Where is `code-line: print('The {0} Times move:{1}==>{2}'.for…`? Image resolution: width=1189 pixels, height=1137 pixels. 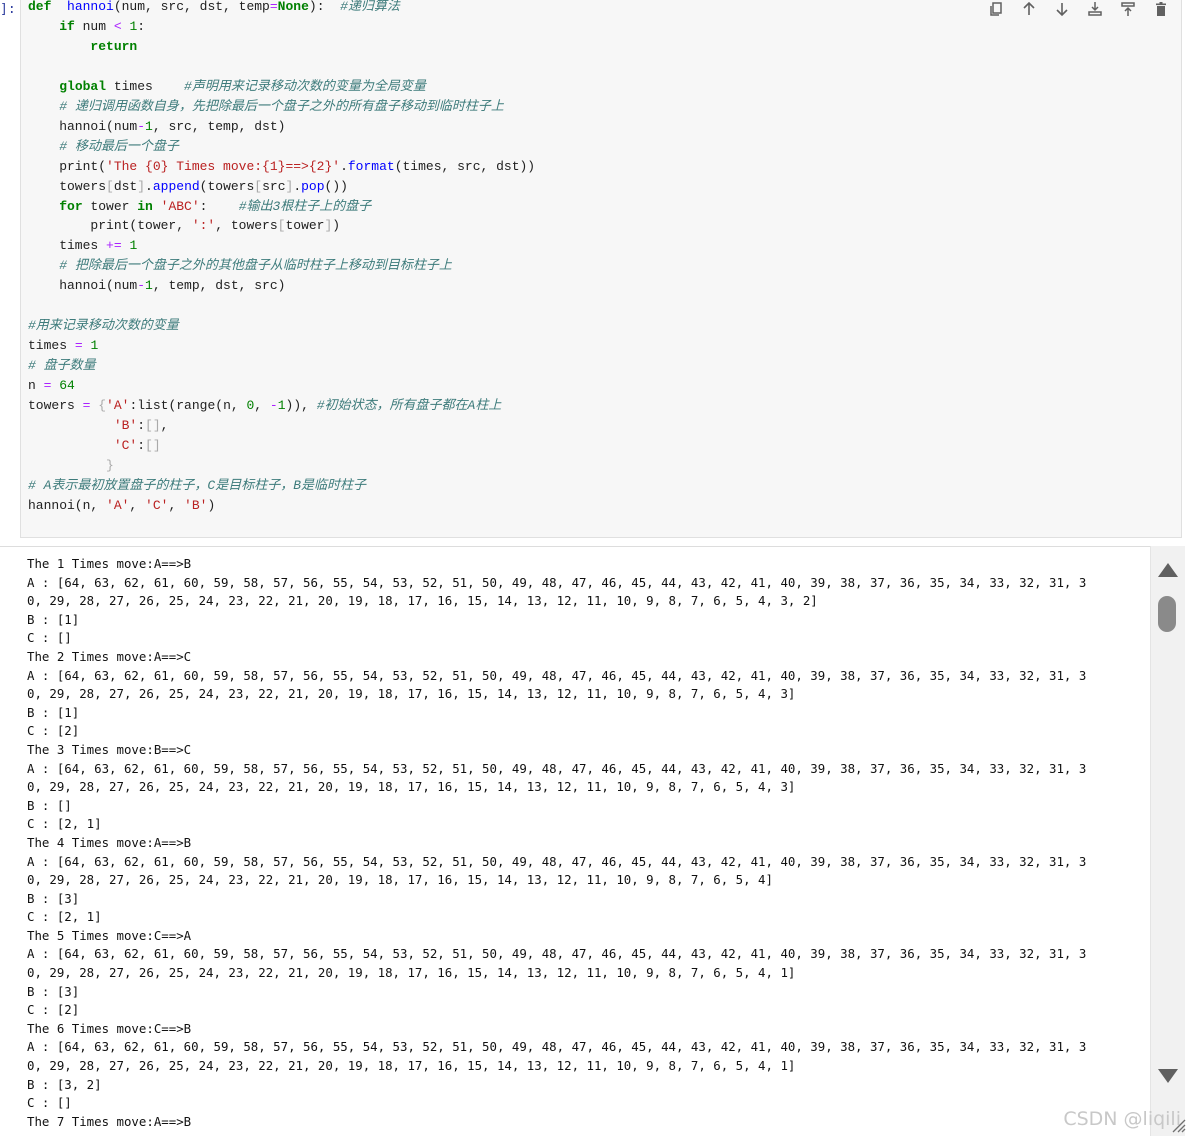 code-line: print('The {0} Times move:{1}==>{2}'.for… is located at coordinates (281, 167).